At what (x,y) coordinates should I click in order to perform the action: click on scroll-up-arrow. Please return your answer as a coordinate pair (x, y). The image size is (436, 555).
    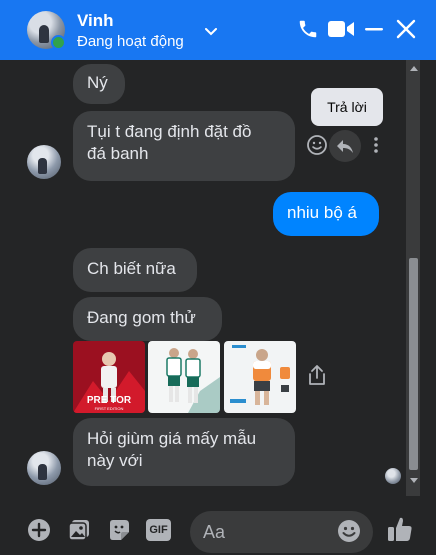
    Looking at the image, I should click on (414, 68).